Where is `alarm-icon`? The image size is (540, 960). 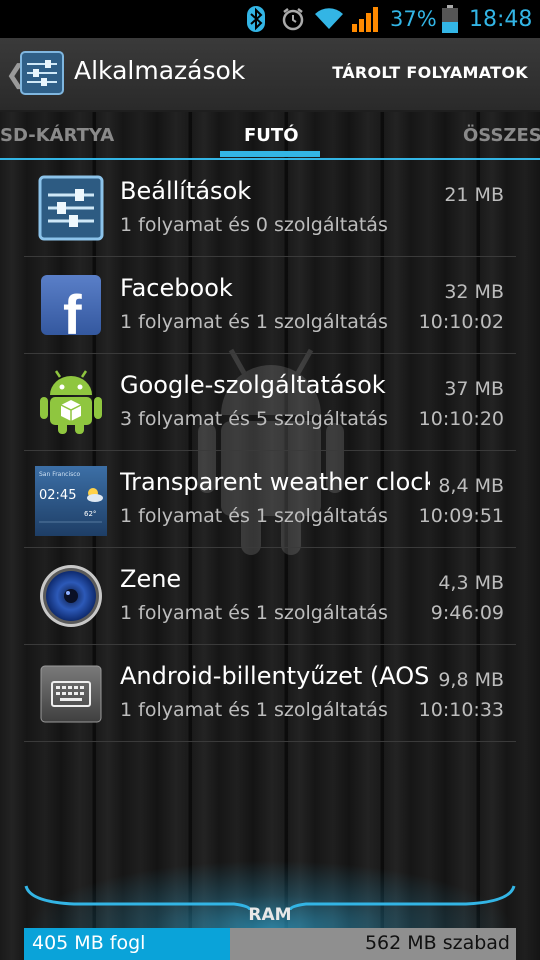
alarm-icon is located at coordinates (293, 19).